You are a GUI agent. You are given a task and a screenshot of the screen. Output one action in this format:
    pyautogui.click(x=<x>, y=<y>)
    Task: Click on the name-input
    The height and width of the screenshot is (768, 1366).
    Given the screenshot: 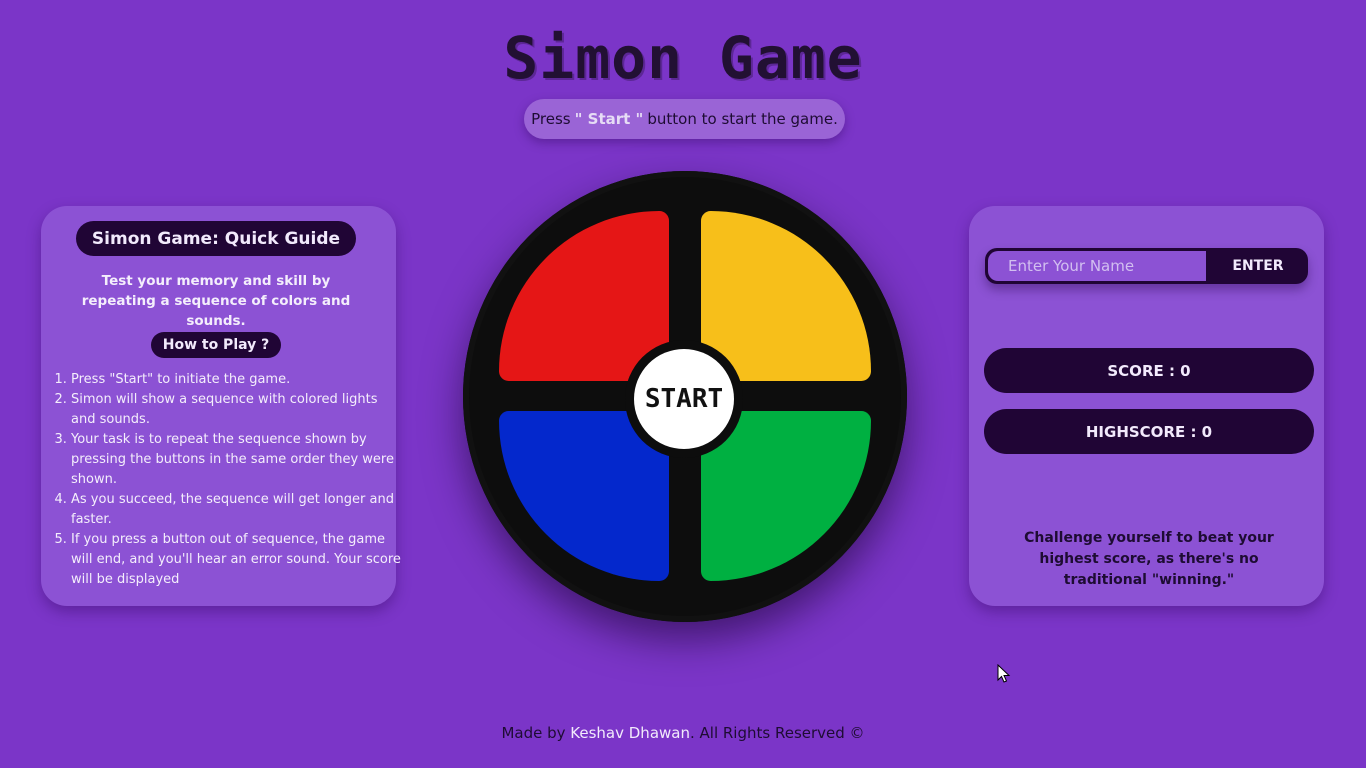 What is the action you would take?
    pyautogui.click(x=1097, y=266)
    